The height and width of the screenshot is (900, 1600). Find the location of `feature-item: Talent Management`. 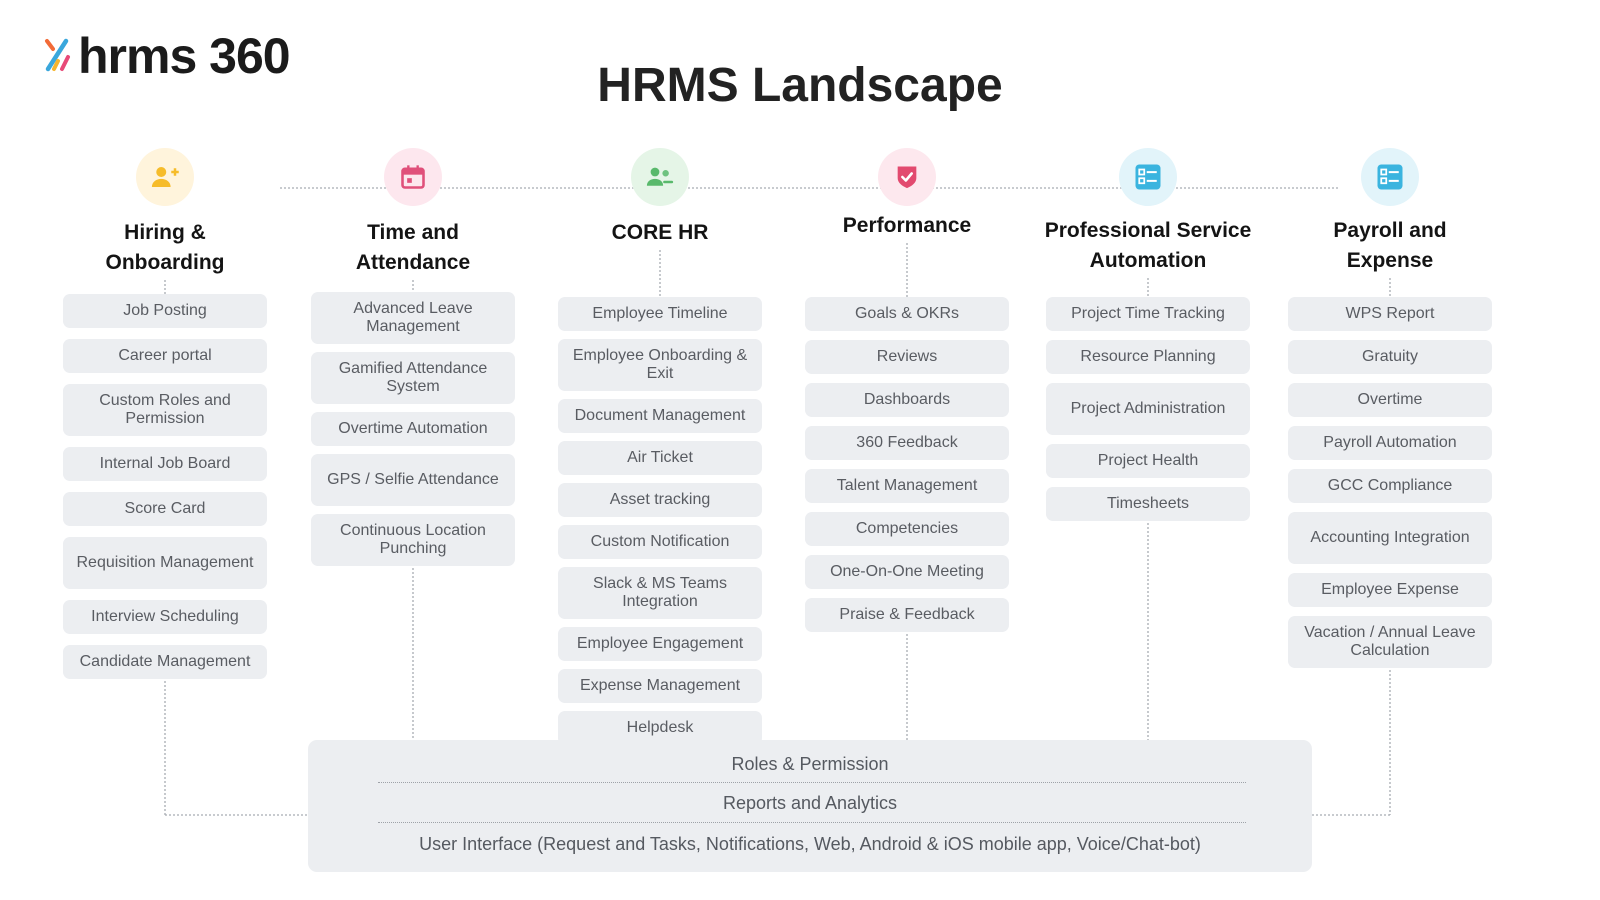

feature-item: Talent Management is located at coordinates (907, 486).